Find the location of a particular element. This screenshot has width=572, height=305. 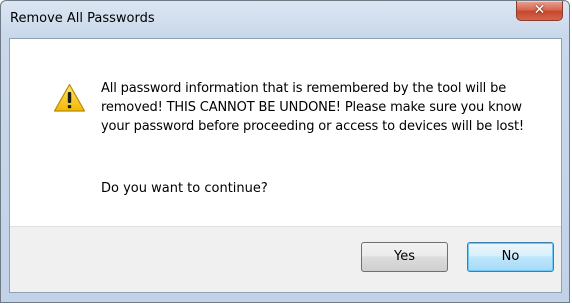

yes-button: Yes is located at coordinates (404, 257).